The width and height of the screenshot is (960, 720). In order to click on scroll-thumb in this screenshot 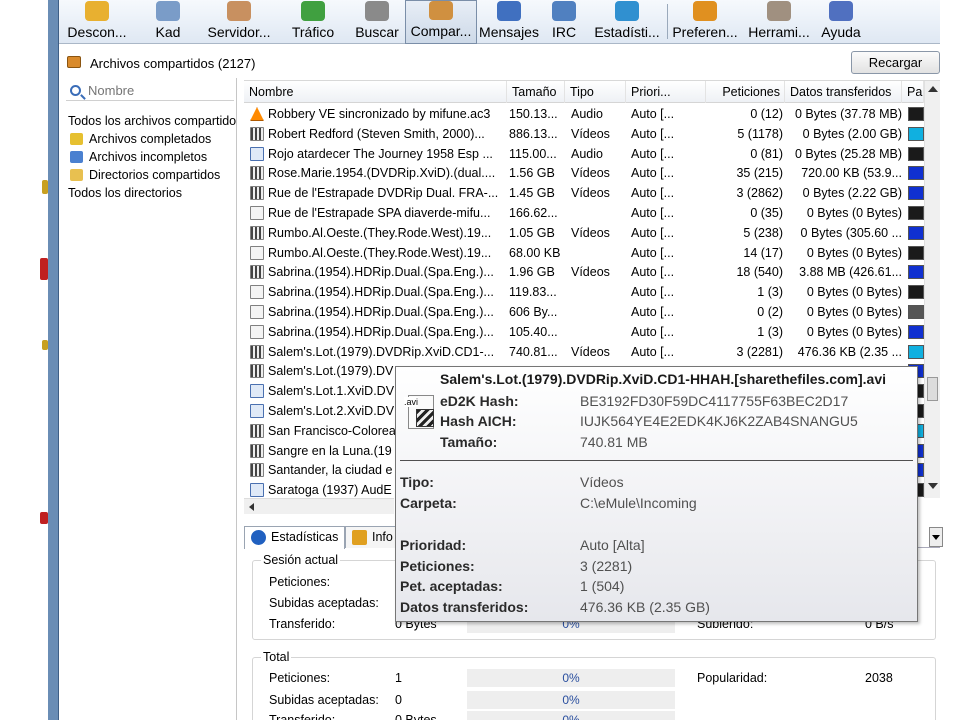, I will do `click(932, 389)`.